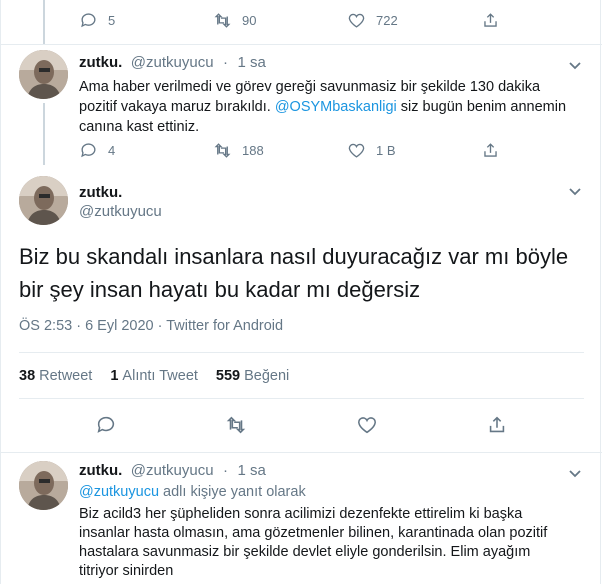 The width and height of the screenshot is (602, 584). I want to click on retweet-button: 90, so click(280, 20).